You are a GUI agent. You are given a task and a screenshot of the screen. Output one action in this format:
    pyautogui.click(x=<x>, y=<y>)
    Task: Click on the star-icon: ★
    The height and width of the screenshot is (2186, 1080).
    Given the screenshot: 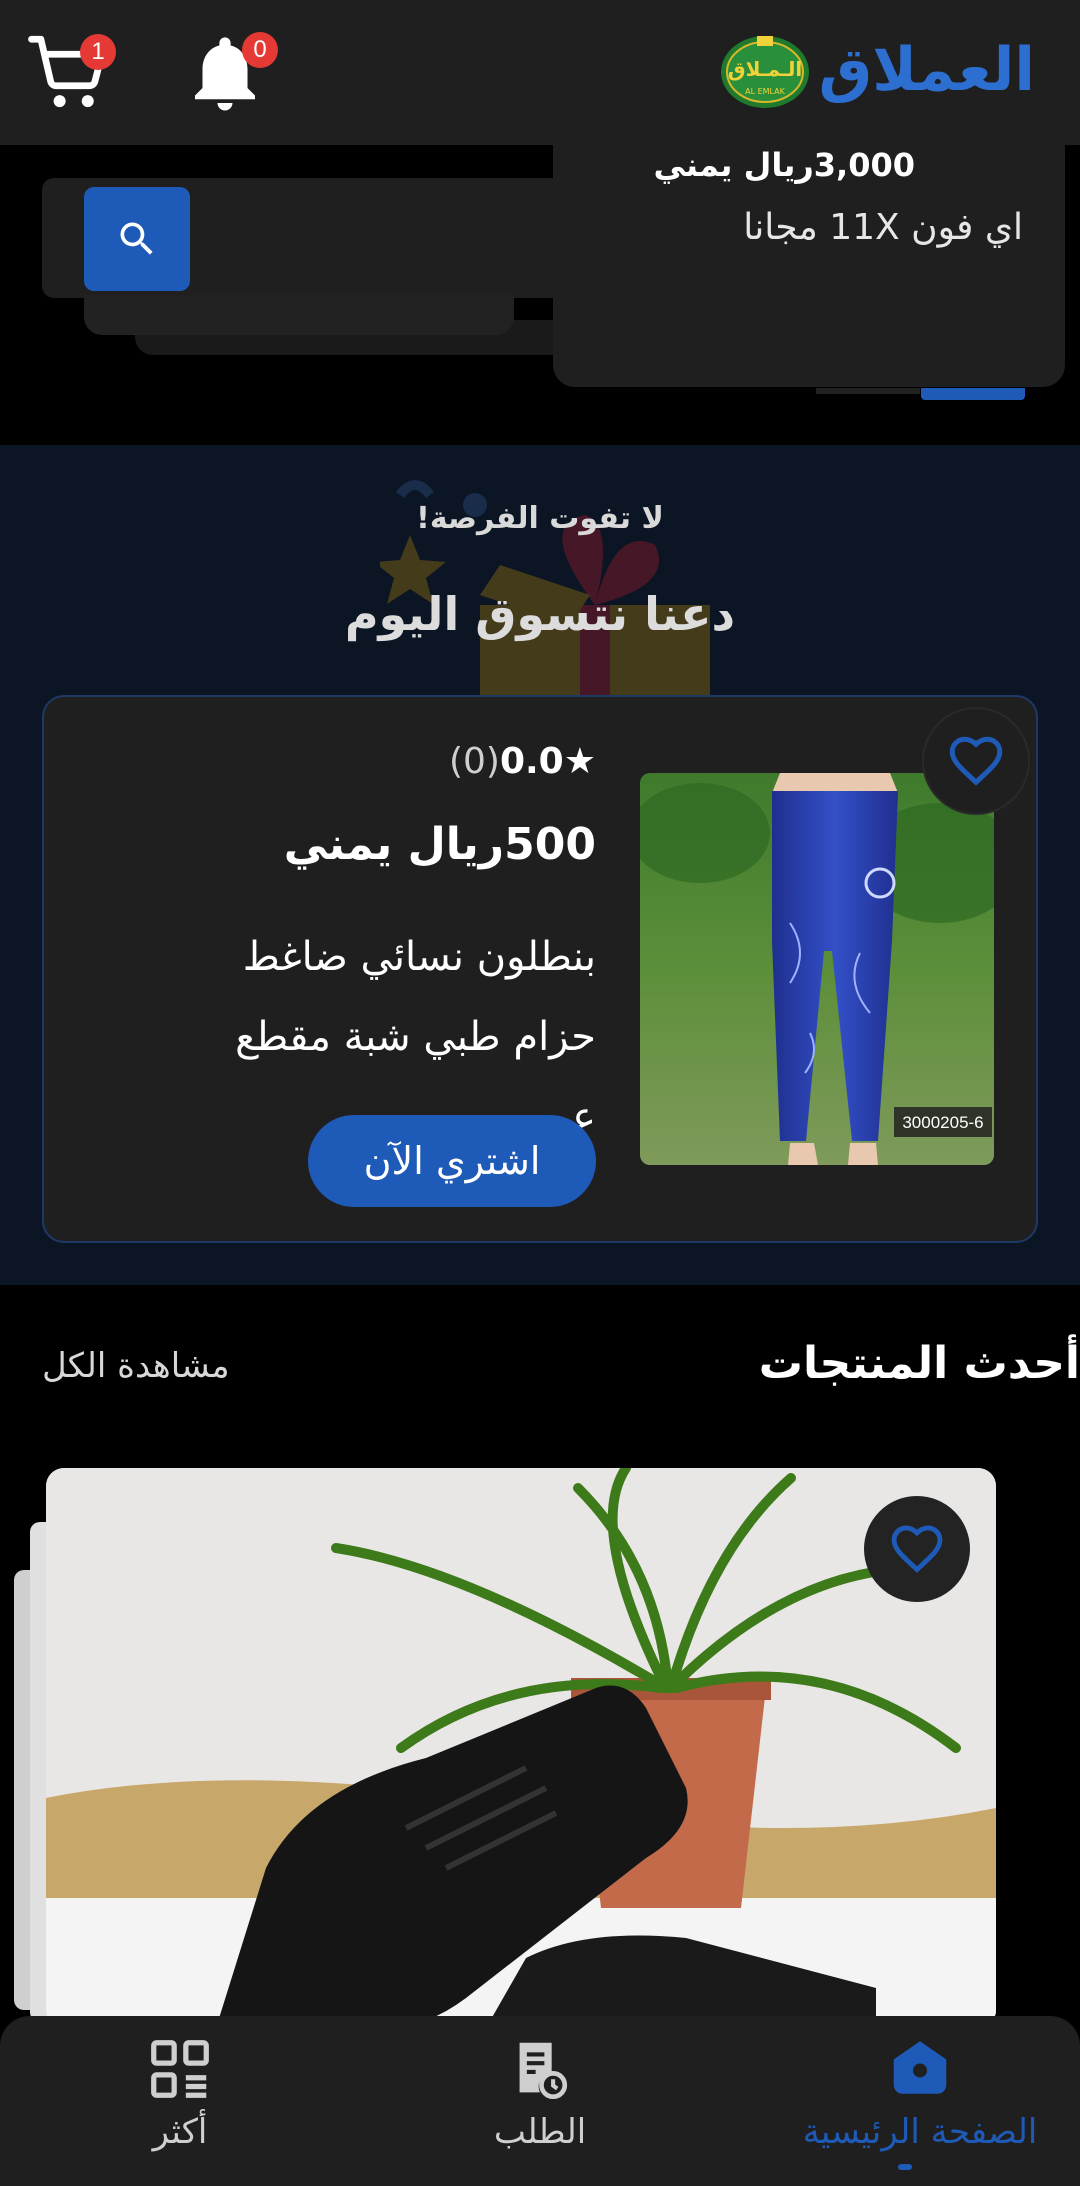 What is the action you would take?
    pyautogui.click(x=579, y=761)
    